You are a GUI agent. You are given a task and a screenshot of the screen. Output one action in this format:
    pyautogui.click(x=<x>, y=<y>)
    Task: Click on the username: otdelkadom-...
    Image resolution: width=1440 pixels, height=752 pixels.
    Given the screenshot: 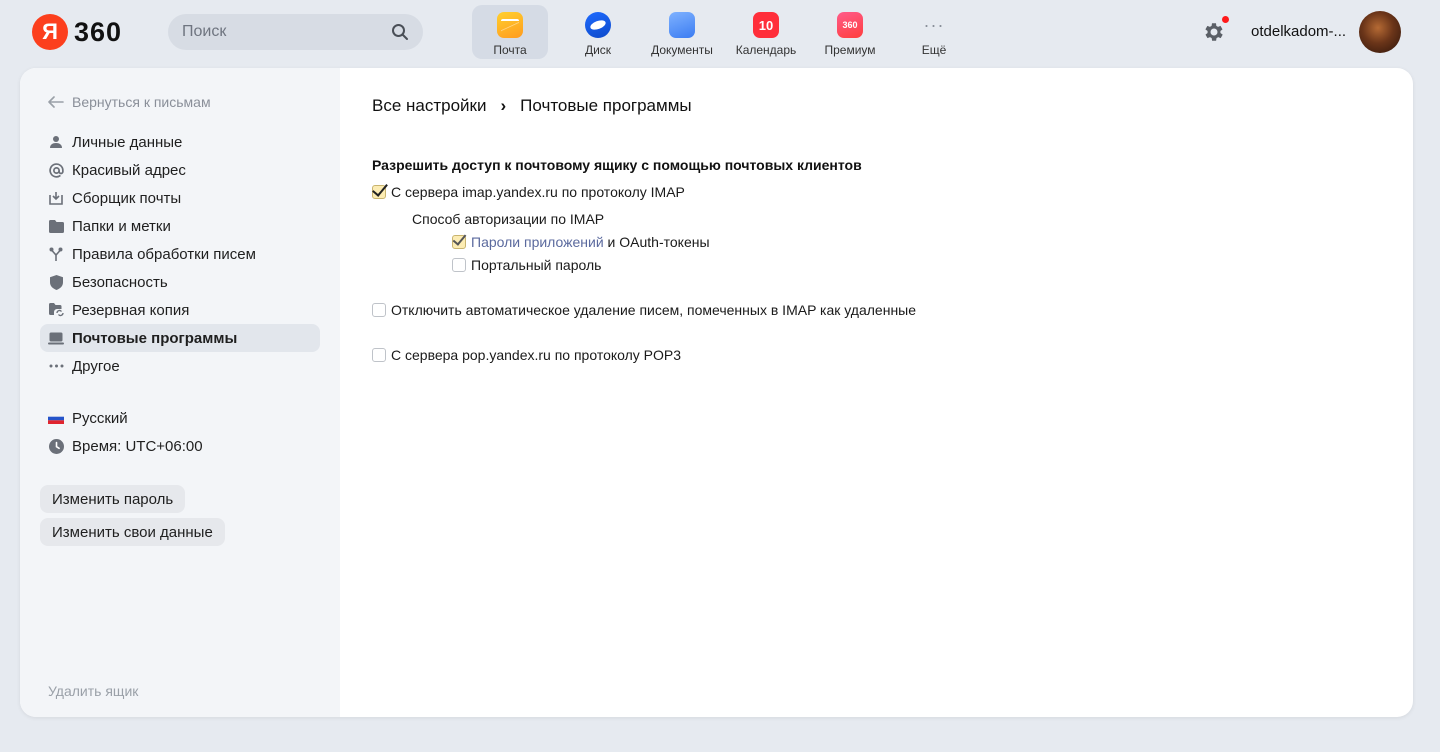 What is the action you would take?
    pyautogui.click(x=1298, y=31)
    